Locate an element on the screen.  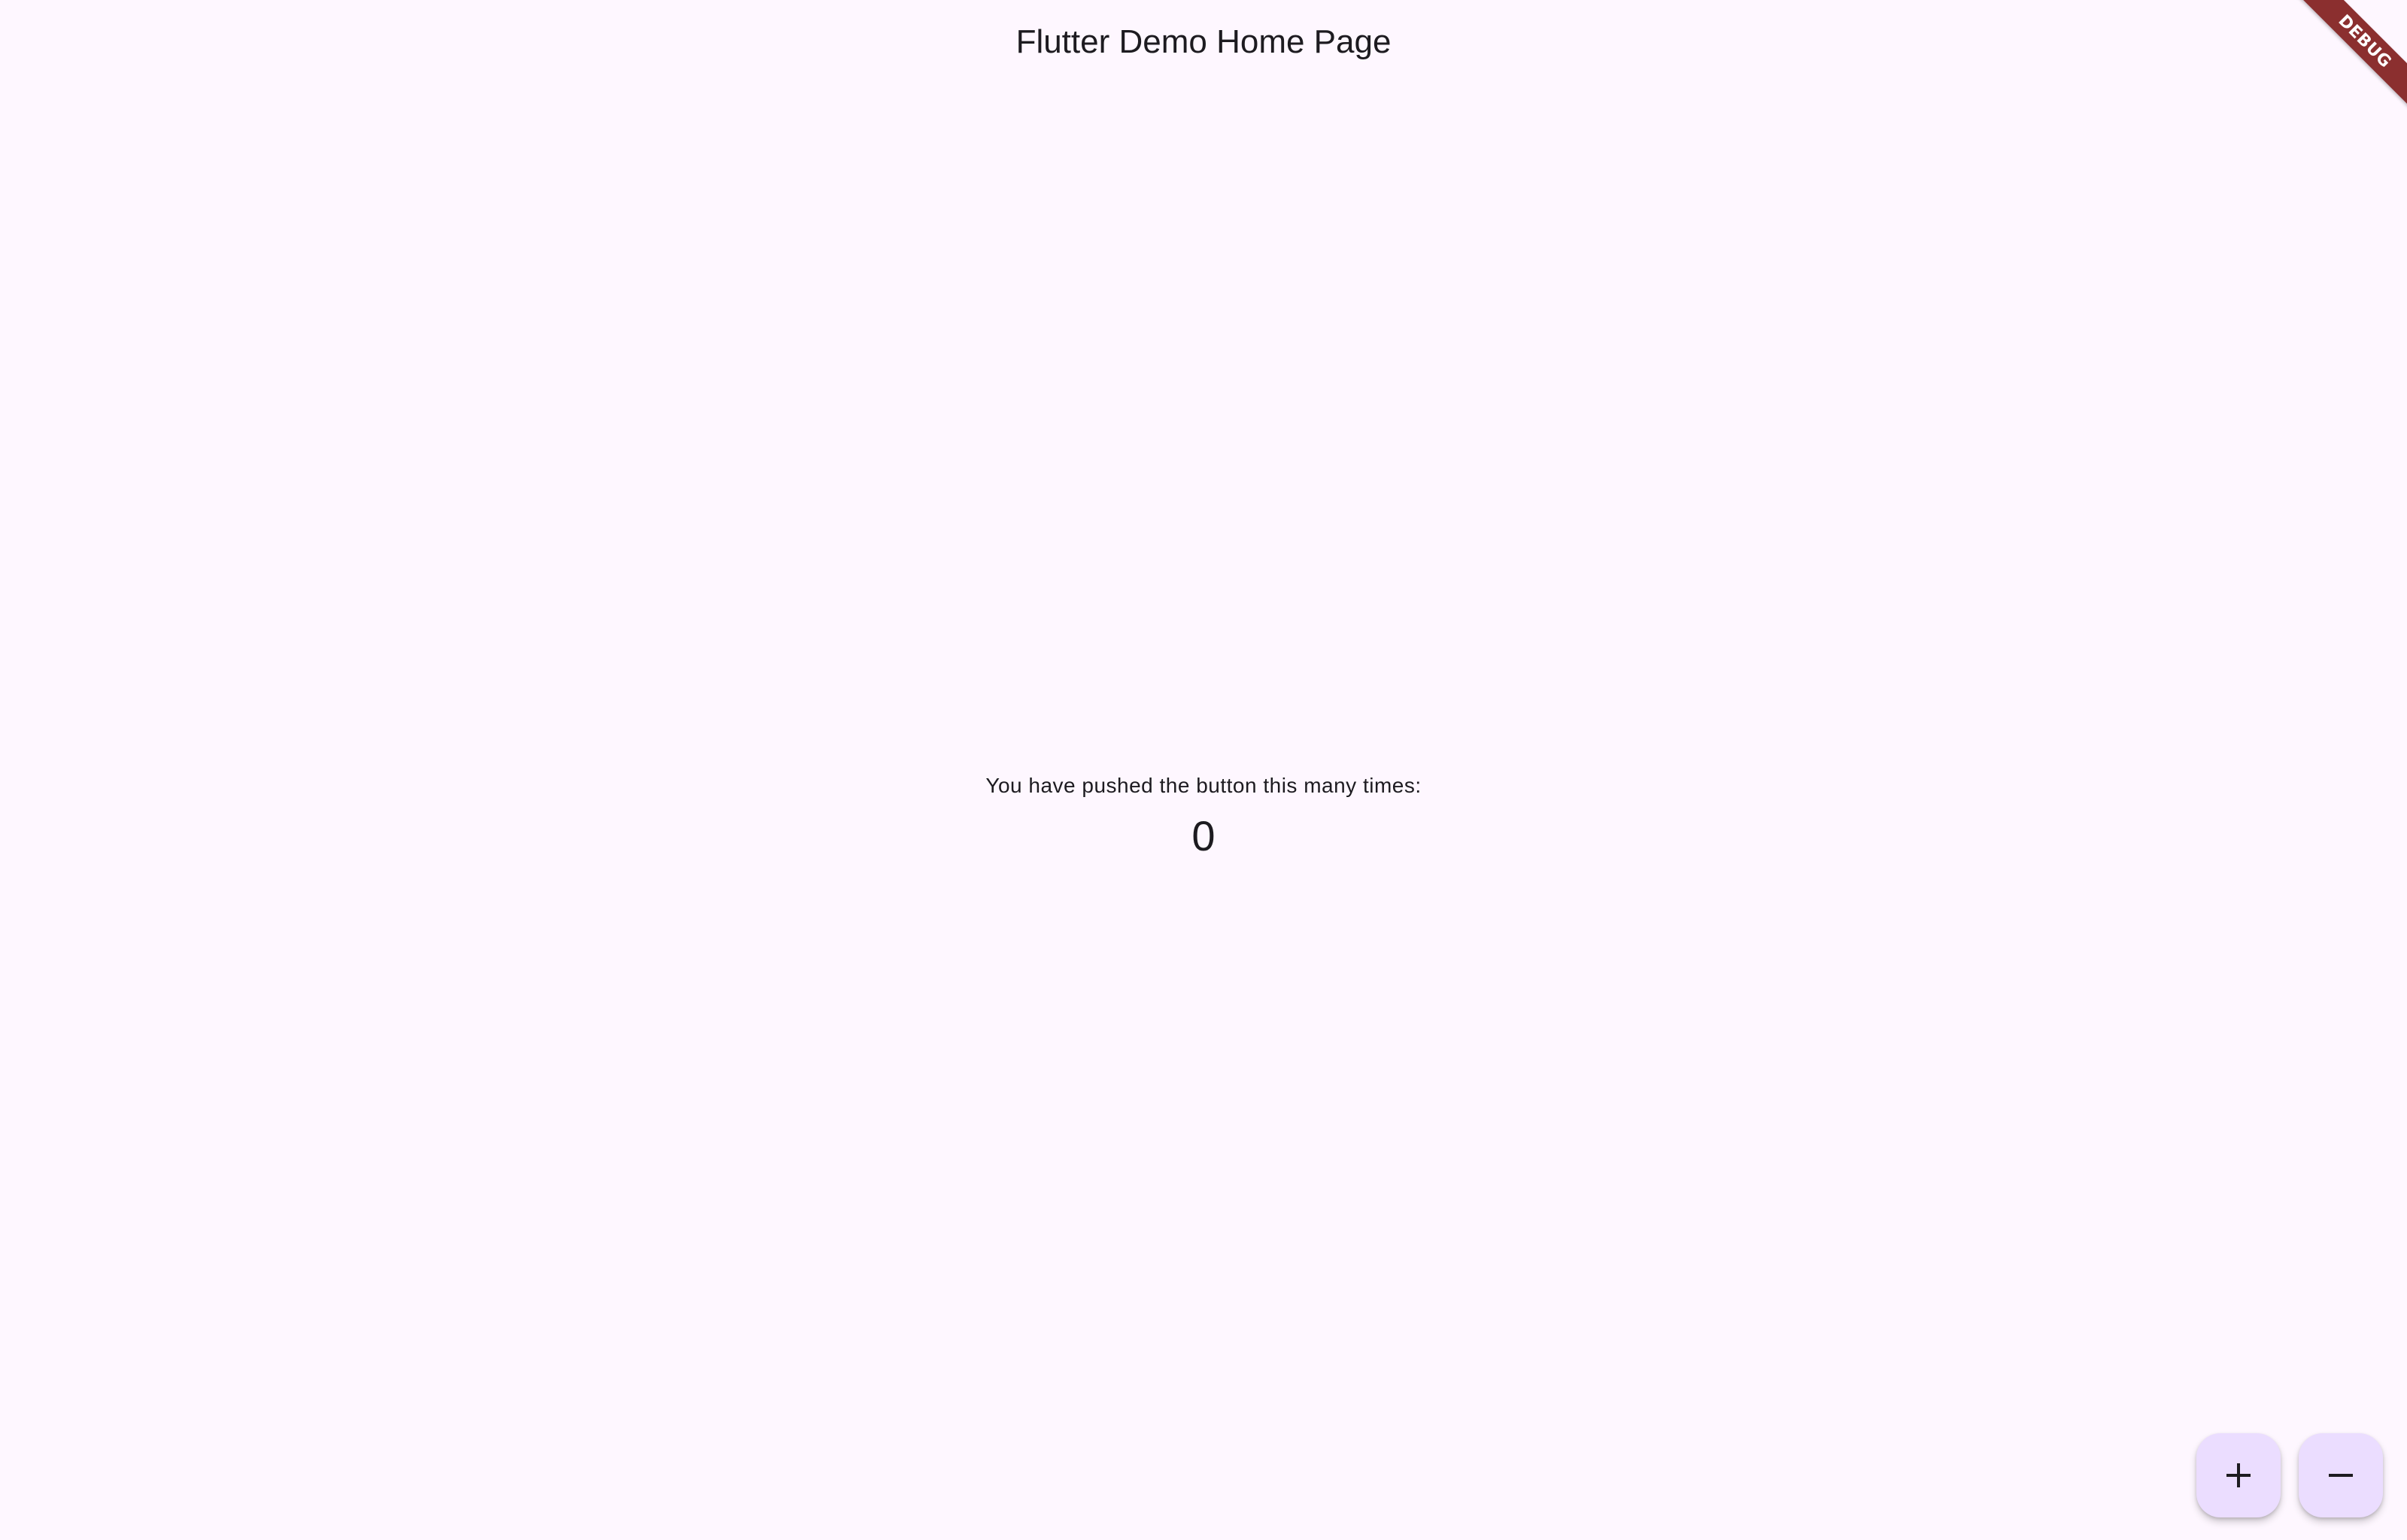
increment-button is located at coordinates (2238, 1475).